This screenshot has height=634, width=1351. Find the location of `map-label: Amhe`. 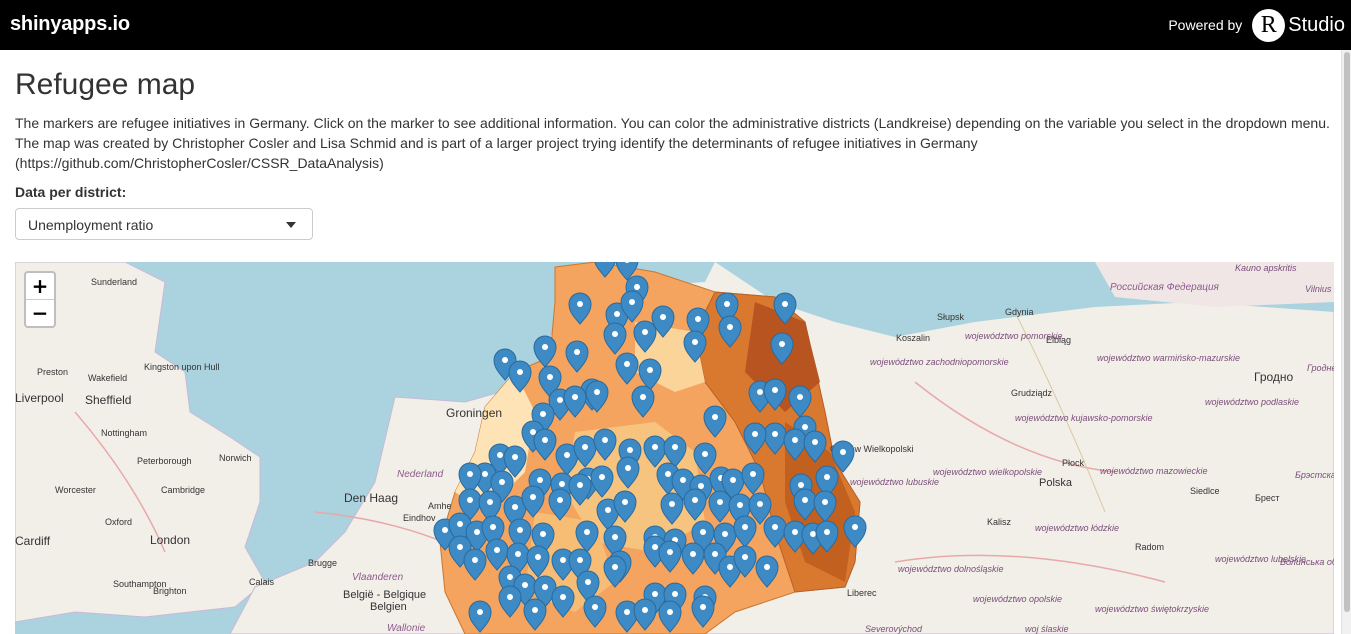

map-label: Amhe is located at coordinates (440, 506).